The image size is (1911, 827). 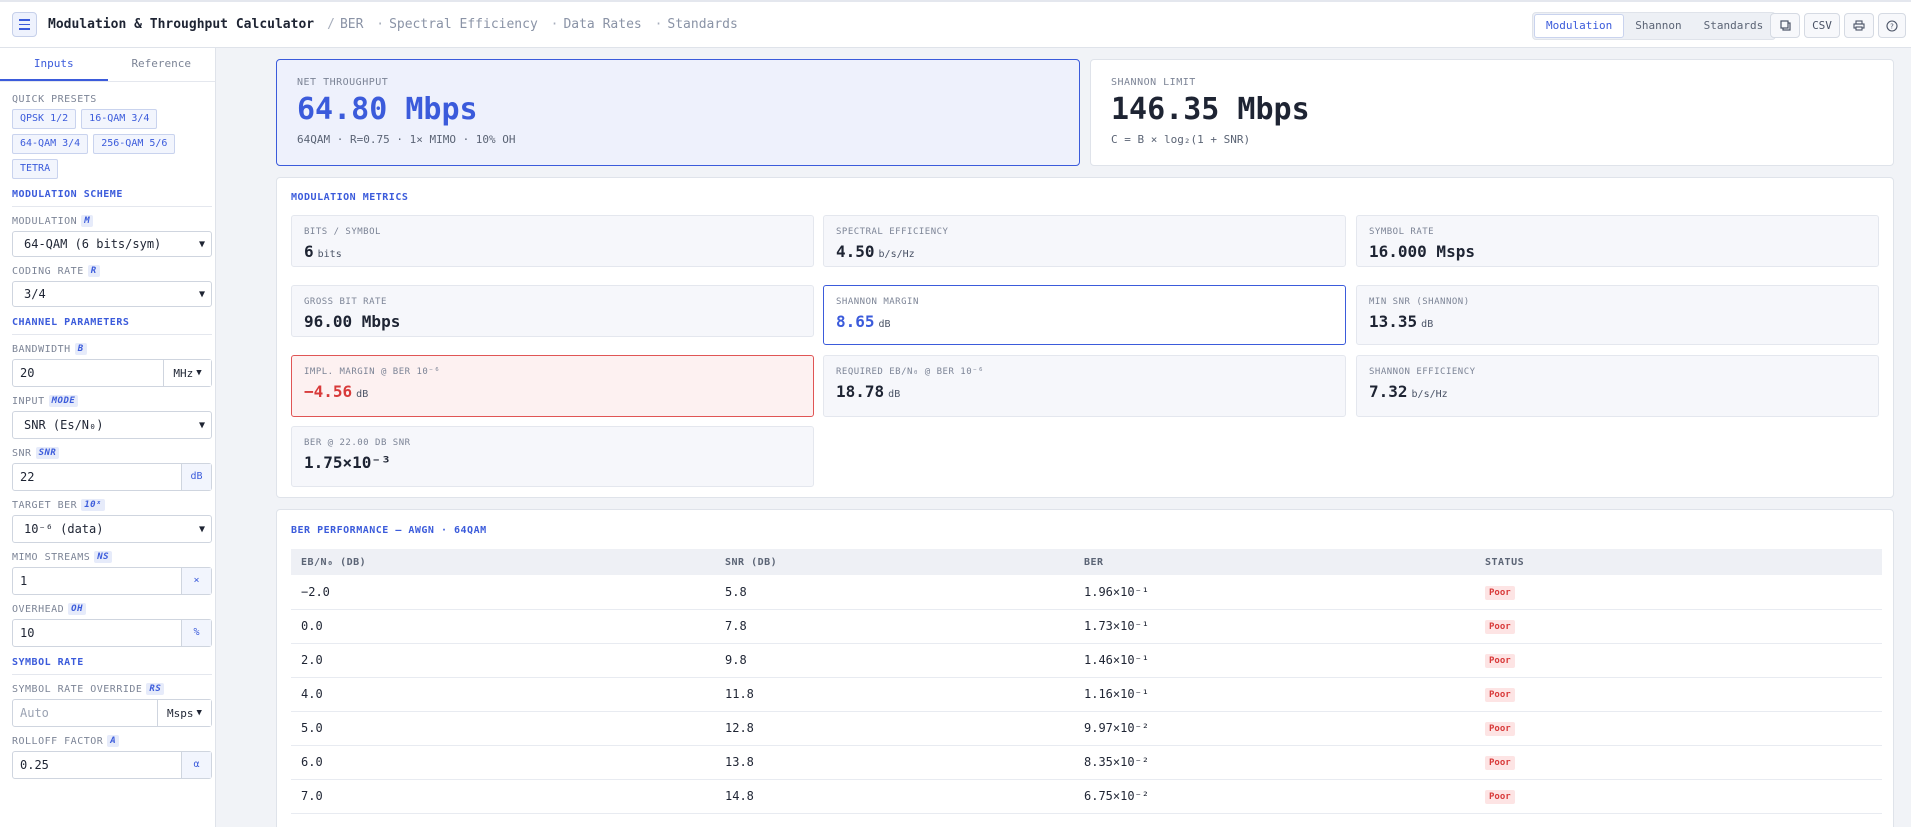 I want to click on symbol-rate-override-input: Auto, so click(x=85, y=713).